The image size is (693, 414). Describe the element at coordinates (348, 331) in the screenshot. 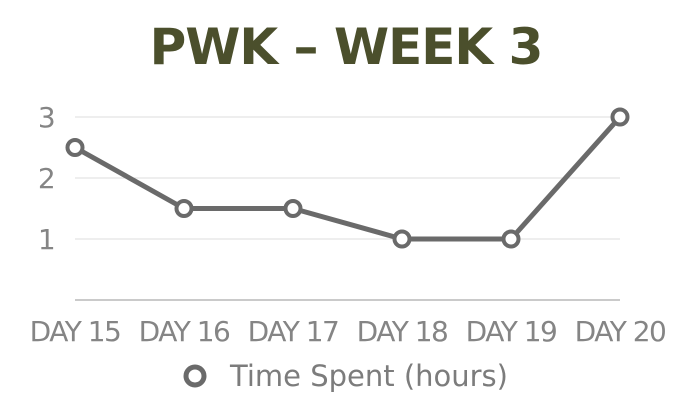

I see `x-axis-ticks: DAY 15 DAY 16 DAY 17 DAY 18 DAY 19 DAY 20` at that location.